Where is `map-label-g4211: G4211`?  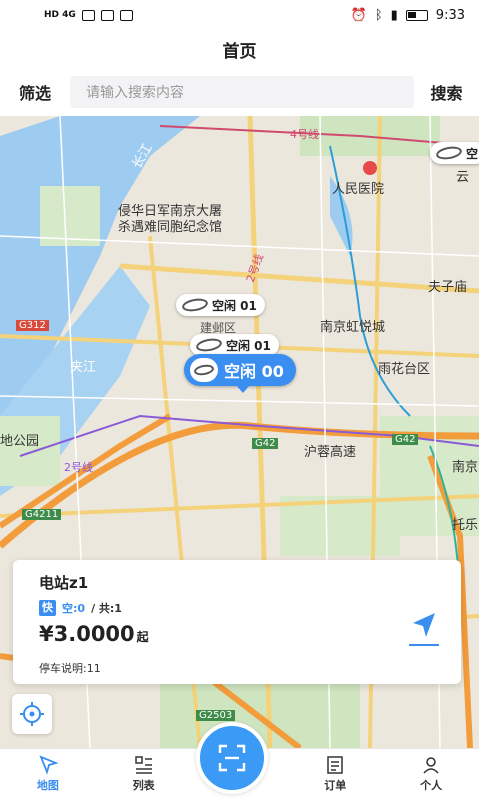 map-label-g4211: G4211 is located at coordinates (42, 514).